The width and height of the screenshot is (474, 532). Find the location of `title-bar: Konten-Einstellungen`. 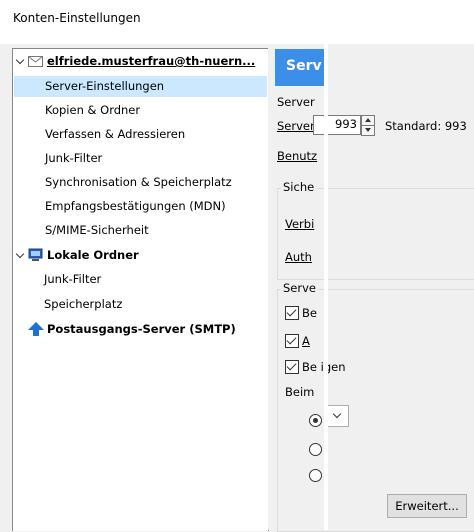

title-bar: Konten-Einstellungen is located at coordinates (237, 22).